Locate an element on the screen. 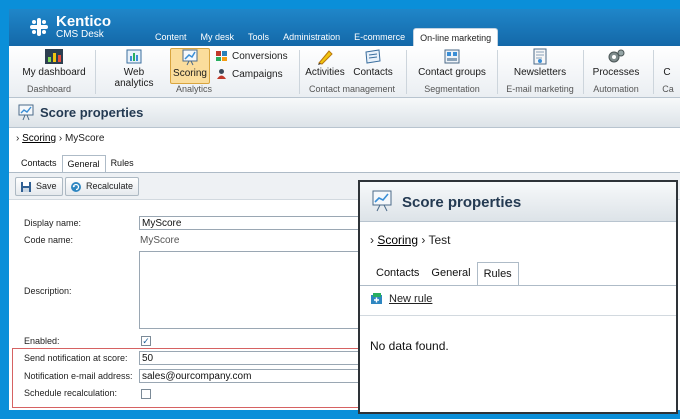 The height and width of the screenshot is (419, 680). scoring-button: Scoring is located at coordinates (190, 66).